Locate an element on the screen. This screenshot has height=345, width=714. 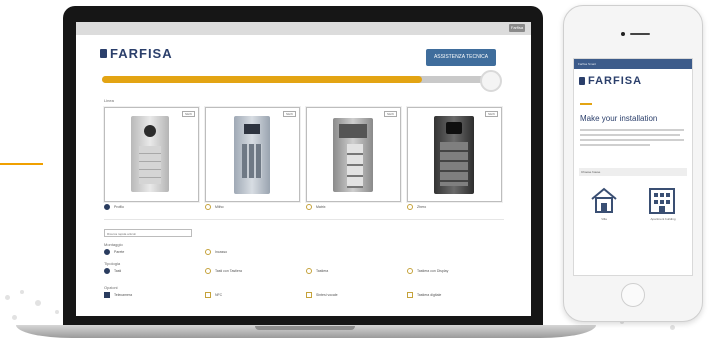
option-telecamera: Telecamera is located at coordinates (118, 295).